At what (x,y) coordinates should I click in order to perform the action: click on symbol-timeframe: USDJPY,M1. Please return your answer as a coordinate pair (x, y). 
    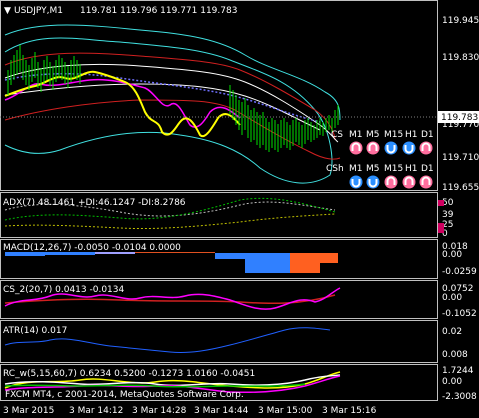
    Looking at the image, I should click on (38, 11).